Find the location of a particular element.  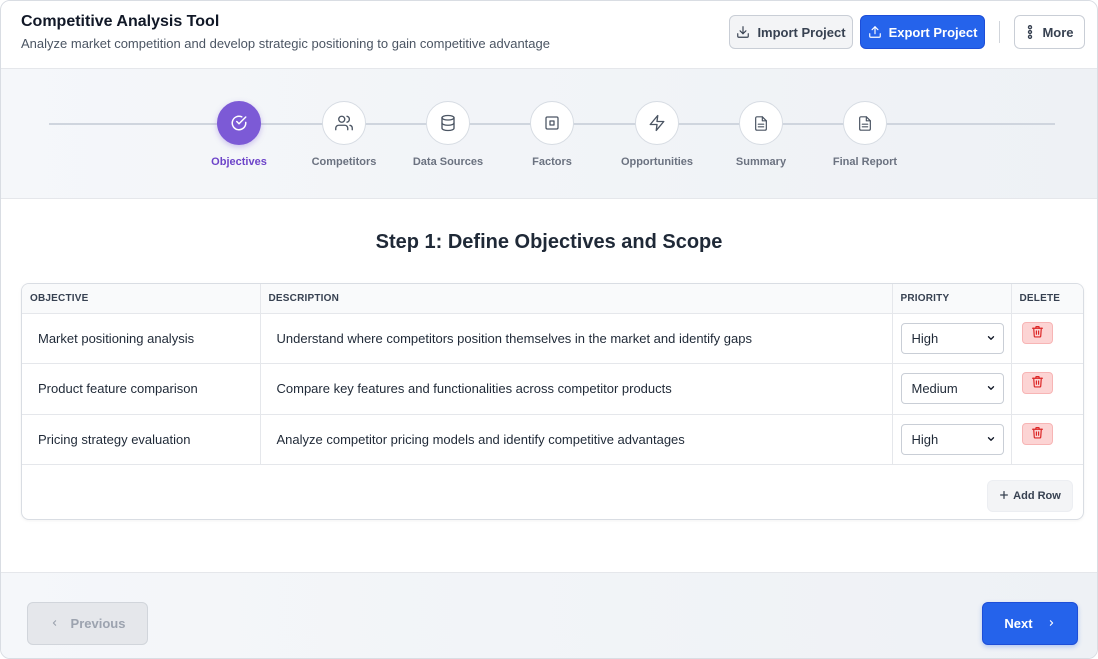

navigation-footer: Previous Next is located at coordinates (549, 615).